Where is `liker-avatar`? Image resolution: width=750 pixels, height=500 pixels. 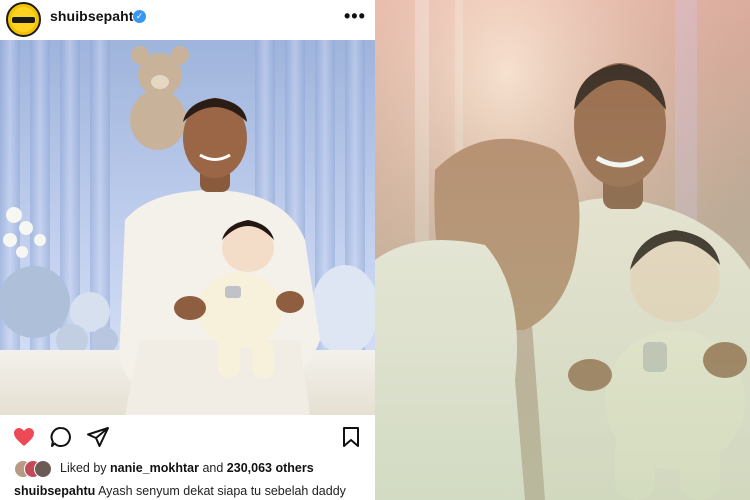 liker-avatar is located at coordinates (43, 469).